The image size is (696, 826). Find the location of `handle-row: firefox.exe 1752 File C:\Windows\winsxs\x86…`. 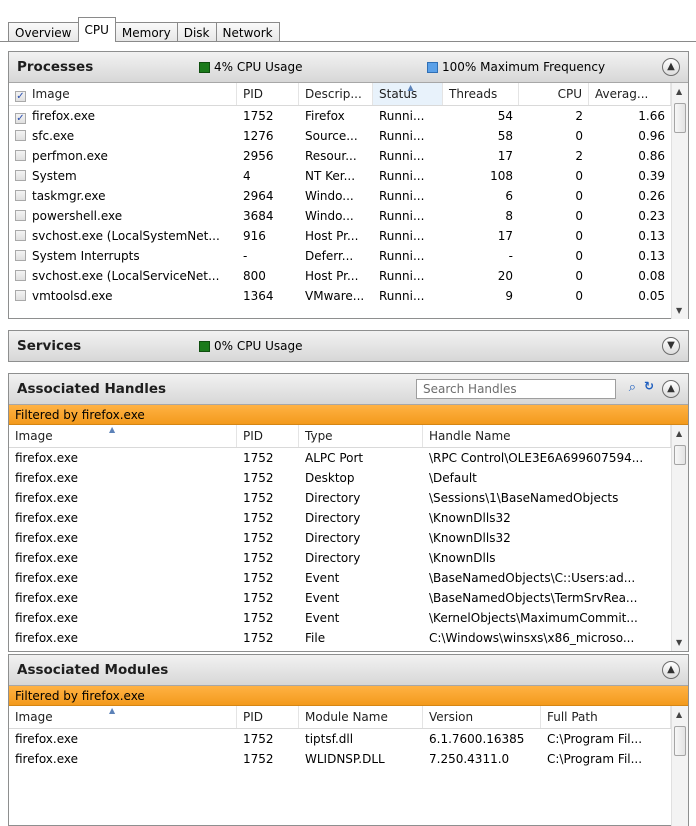

handle-row: firefox.exe 1752 File C:\Windows\winsxs\x86… is located at coordinates (348, 638).